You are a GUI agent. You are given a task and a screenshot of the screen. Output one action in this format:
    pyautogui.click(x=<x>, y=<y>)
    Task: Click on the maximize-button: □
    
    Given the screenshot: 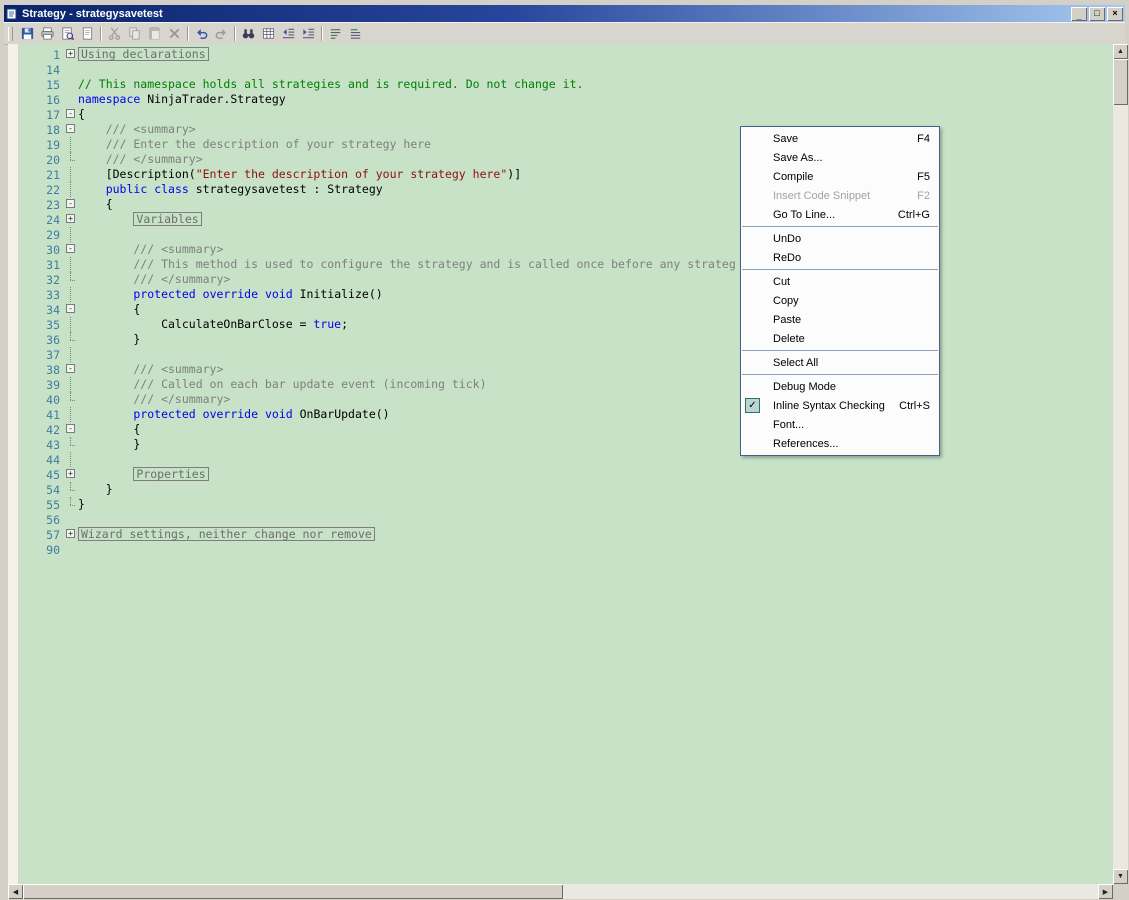 What is the action you would take?
    pyautogui.click(x=1097, y=13)
    